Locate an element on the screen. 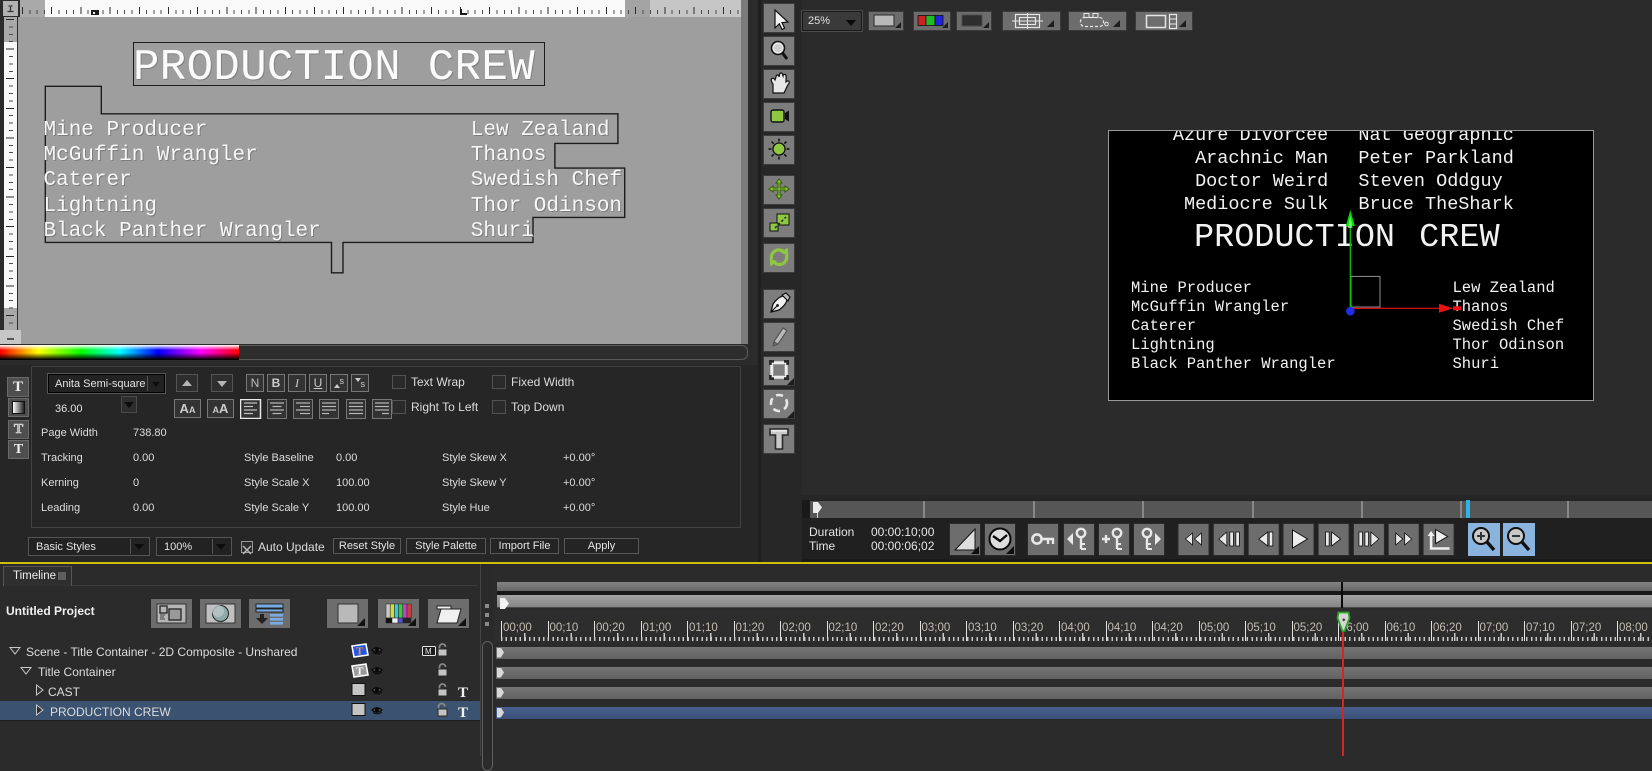 This screenshot has width=1652, height=771. svg-text: M is located at coordinates (428, 651).